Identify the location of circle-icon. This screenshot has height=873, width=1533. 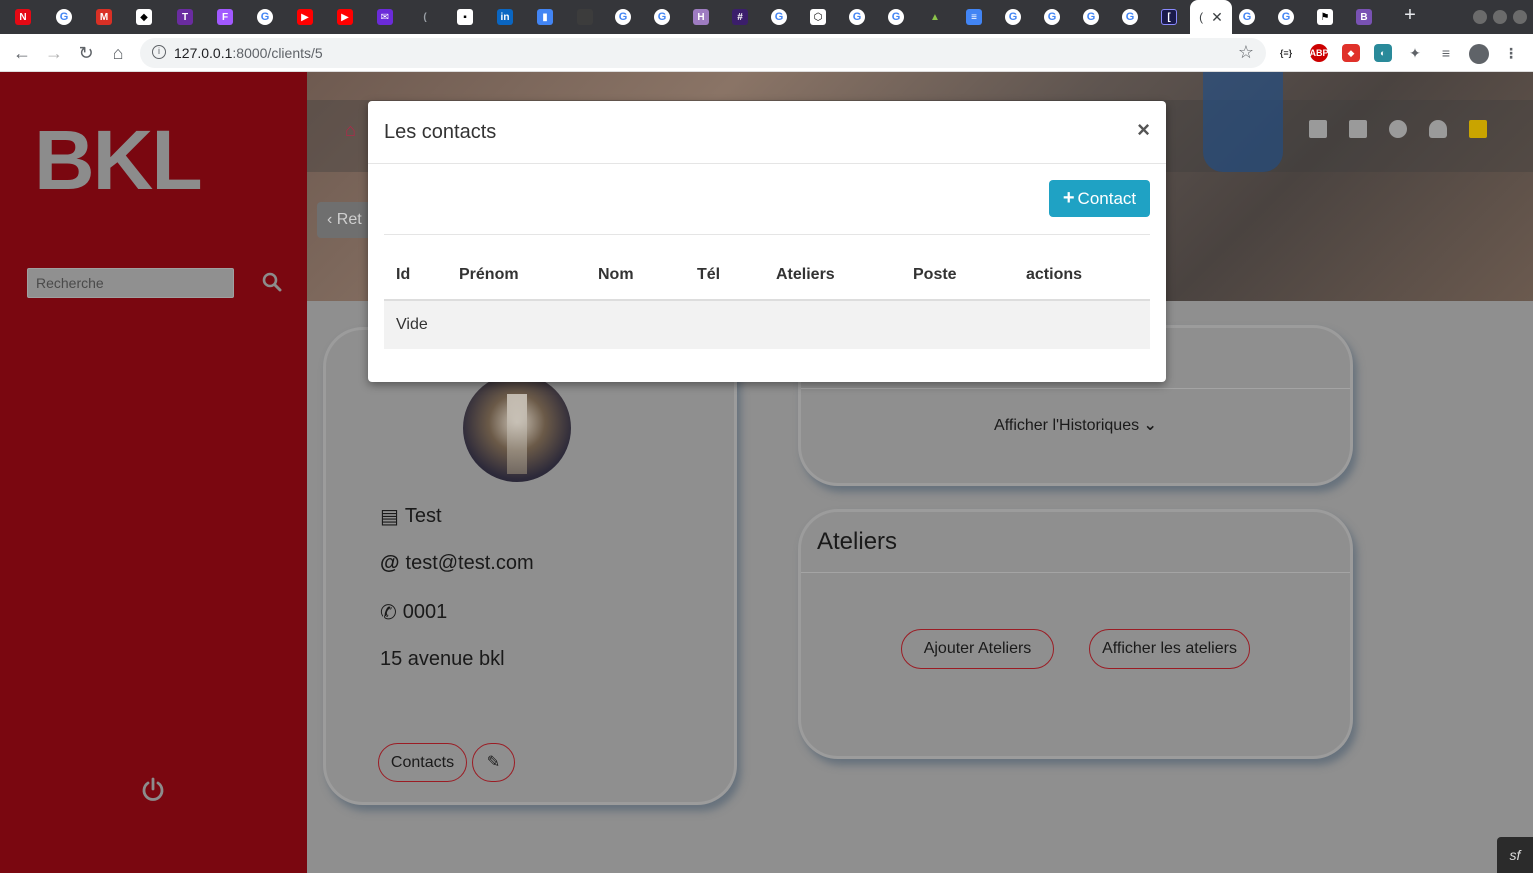
(585, 17).